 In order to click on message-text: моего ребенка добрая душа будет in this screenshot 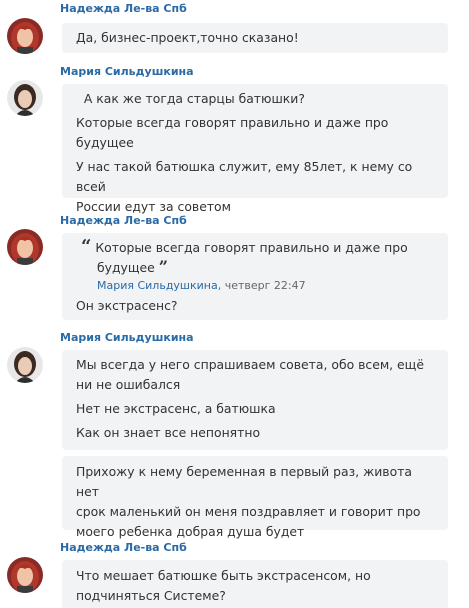, I will do `click(190, 531)`.